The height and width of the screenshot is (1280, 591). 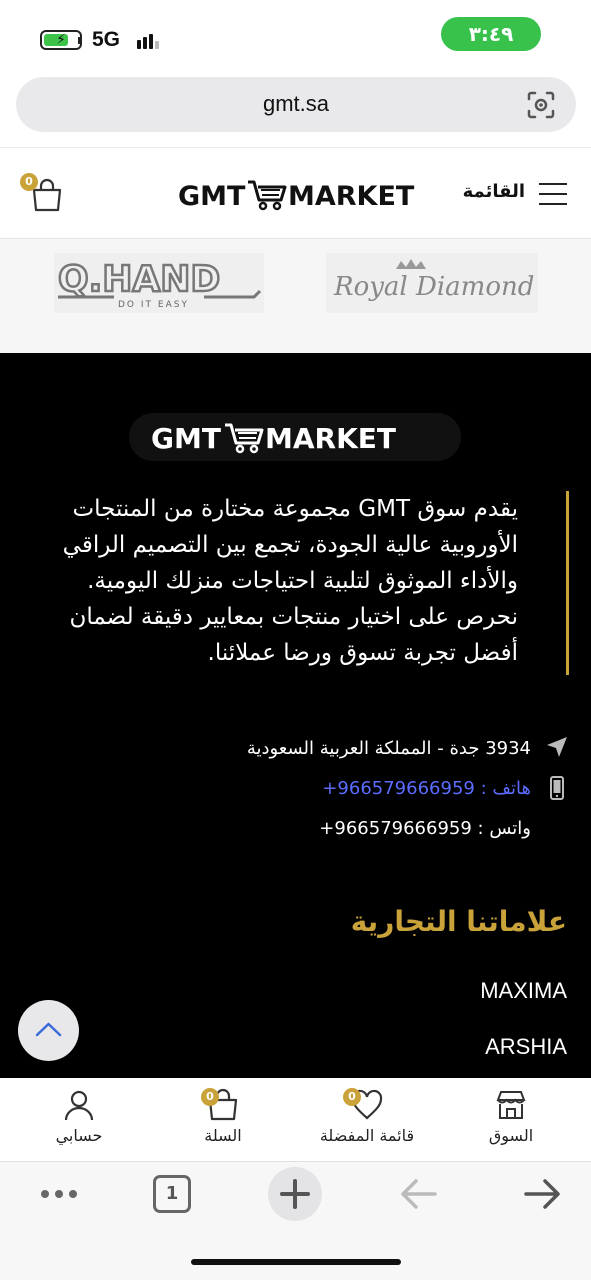 What do you see at coordinates (419, 1194) in the screenshot?
I see `back-arrow-icon` at bounding box center [419, 1194].